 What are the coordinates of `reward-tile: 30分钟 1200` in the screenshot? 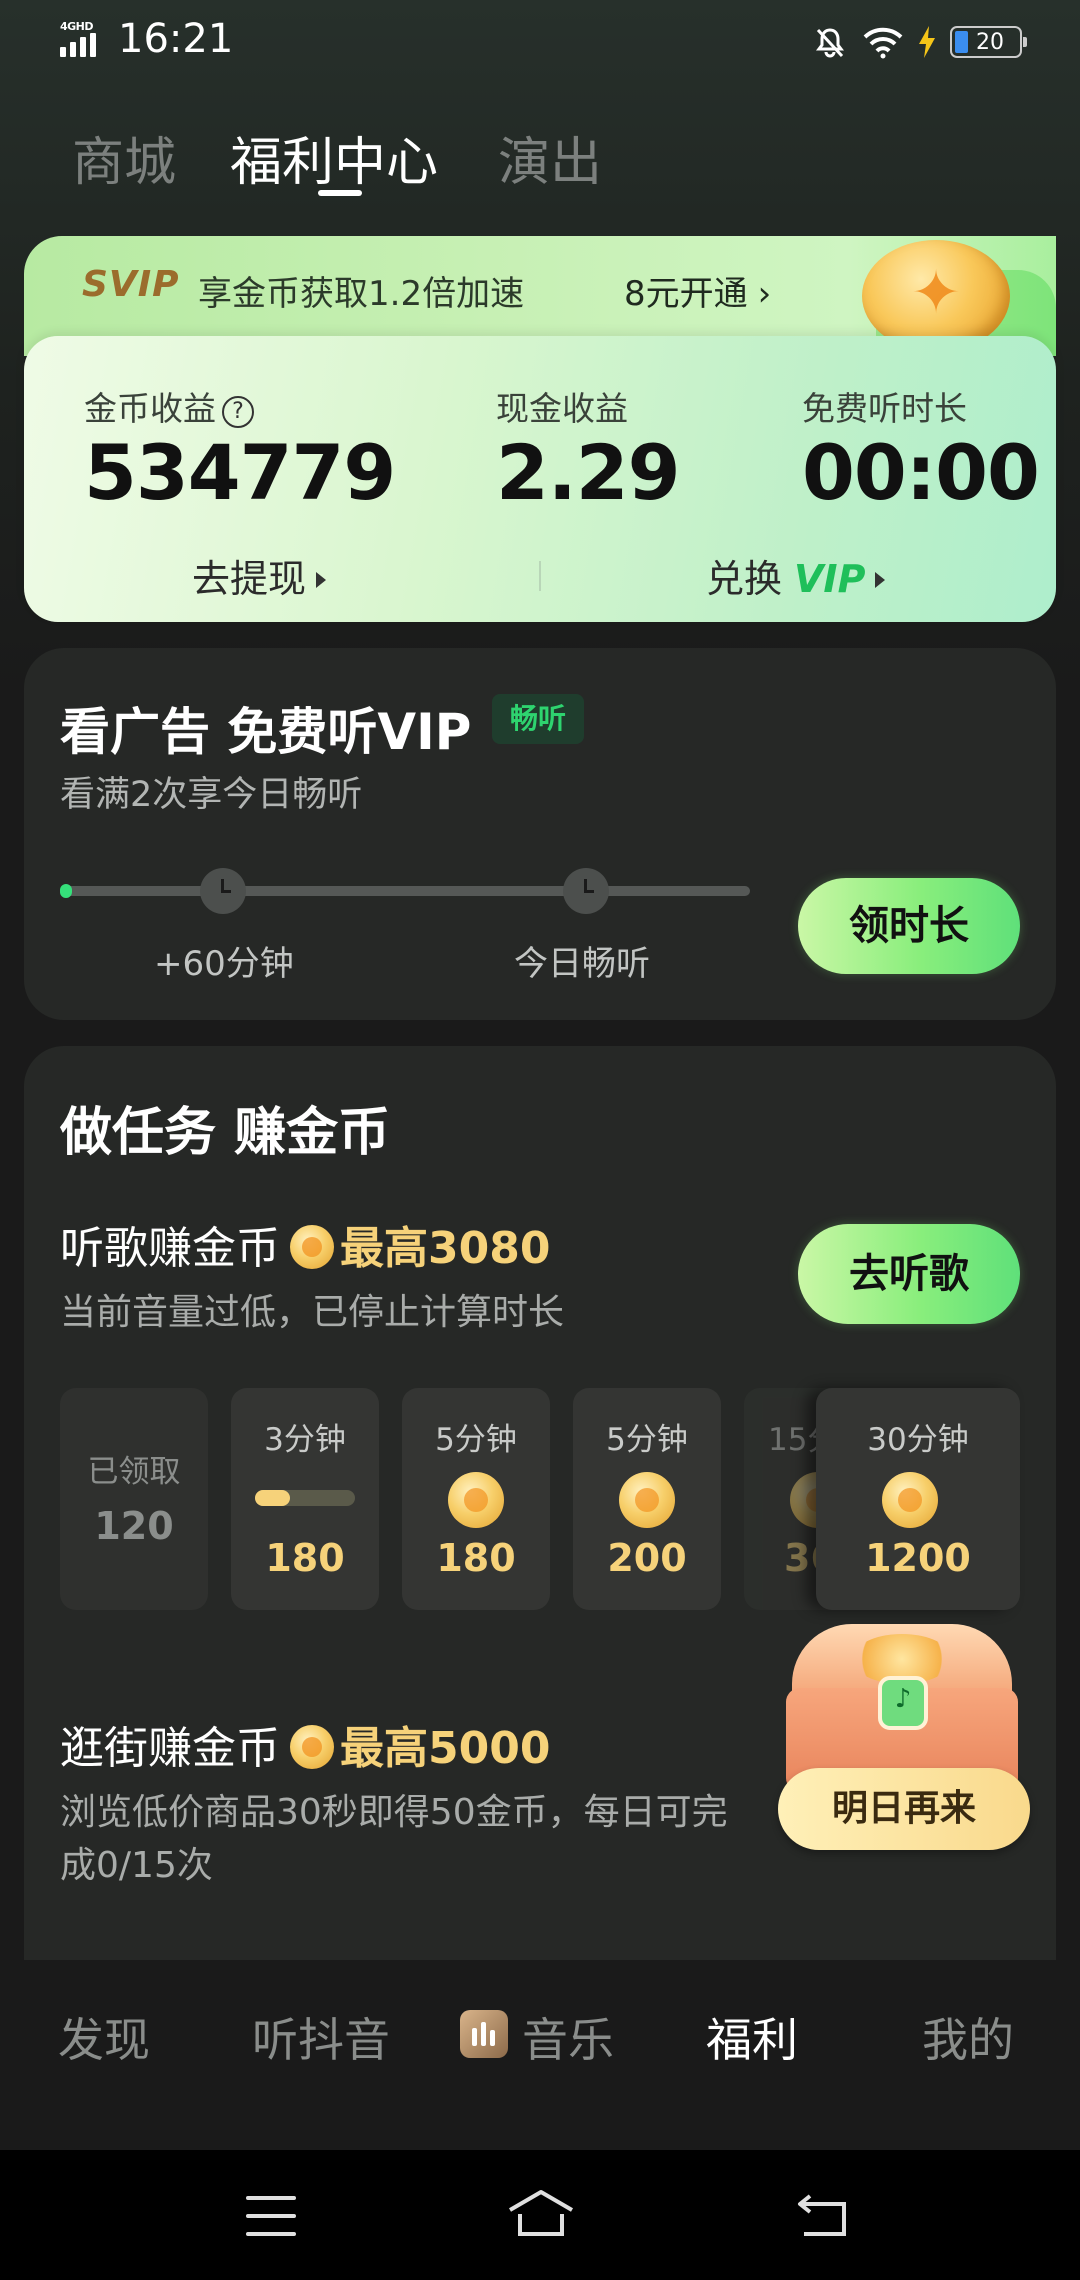 It's located at (918, 1499).